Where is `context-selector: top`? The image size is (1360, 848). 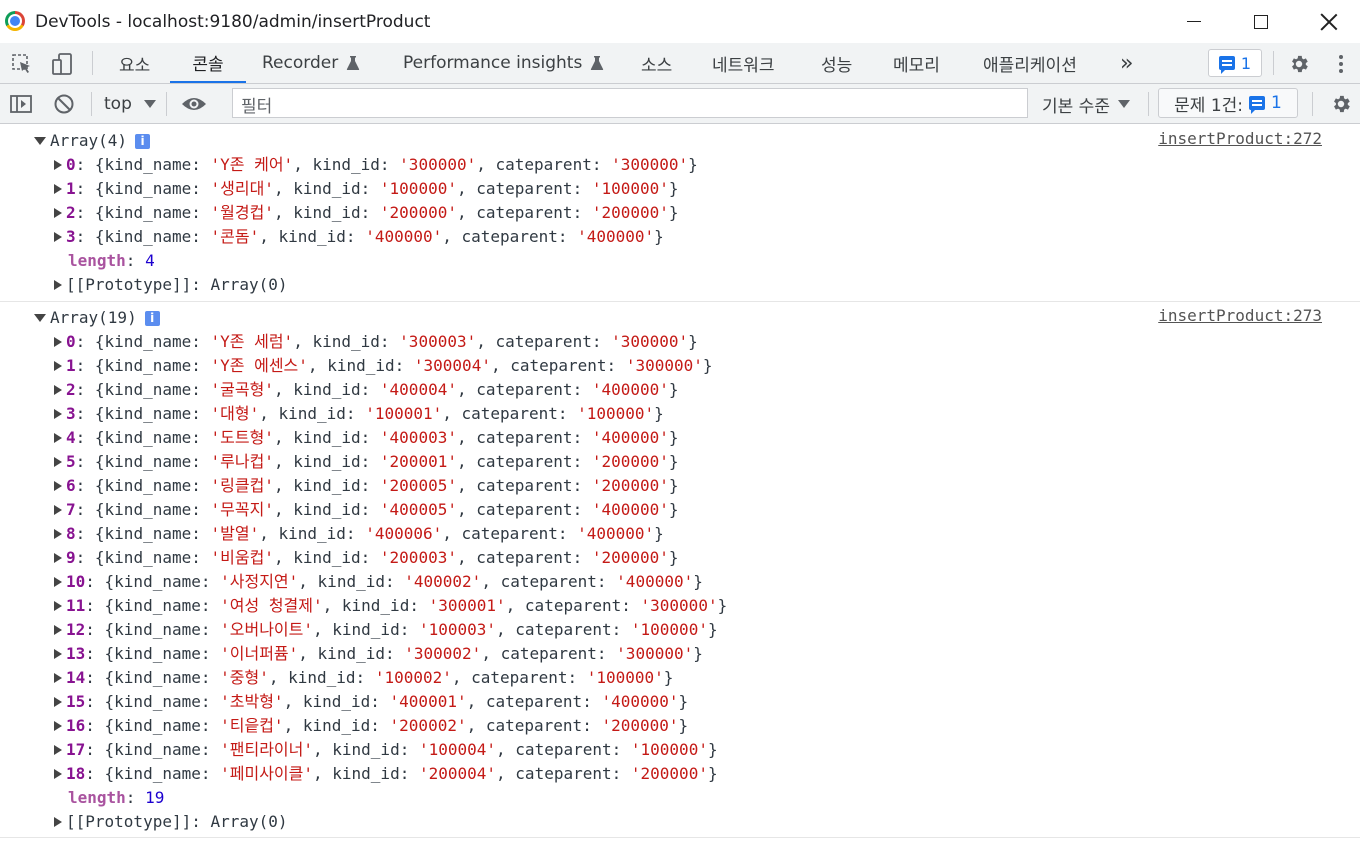
context-selector: top is located at coordinates (130, 104).